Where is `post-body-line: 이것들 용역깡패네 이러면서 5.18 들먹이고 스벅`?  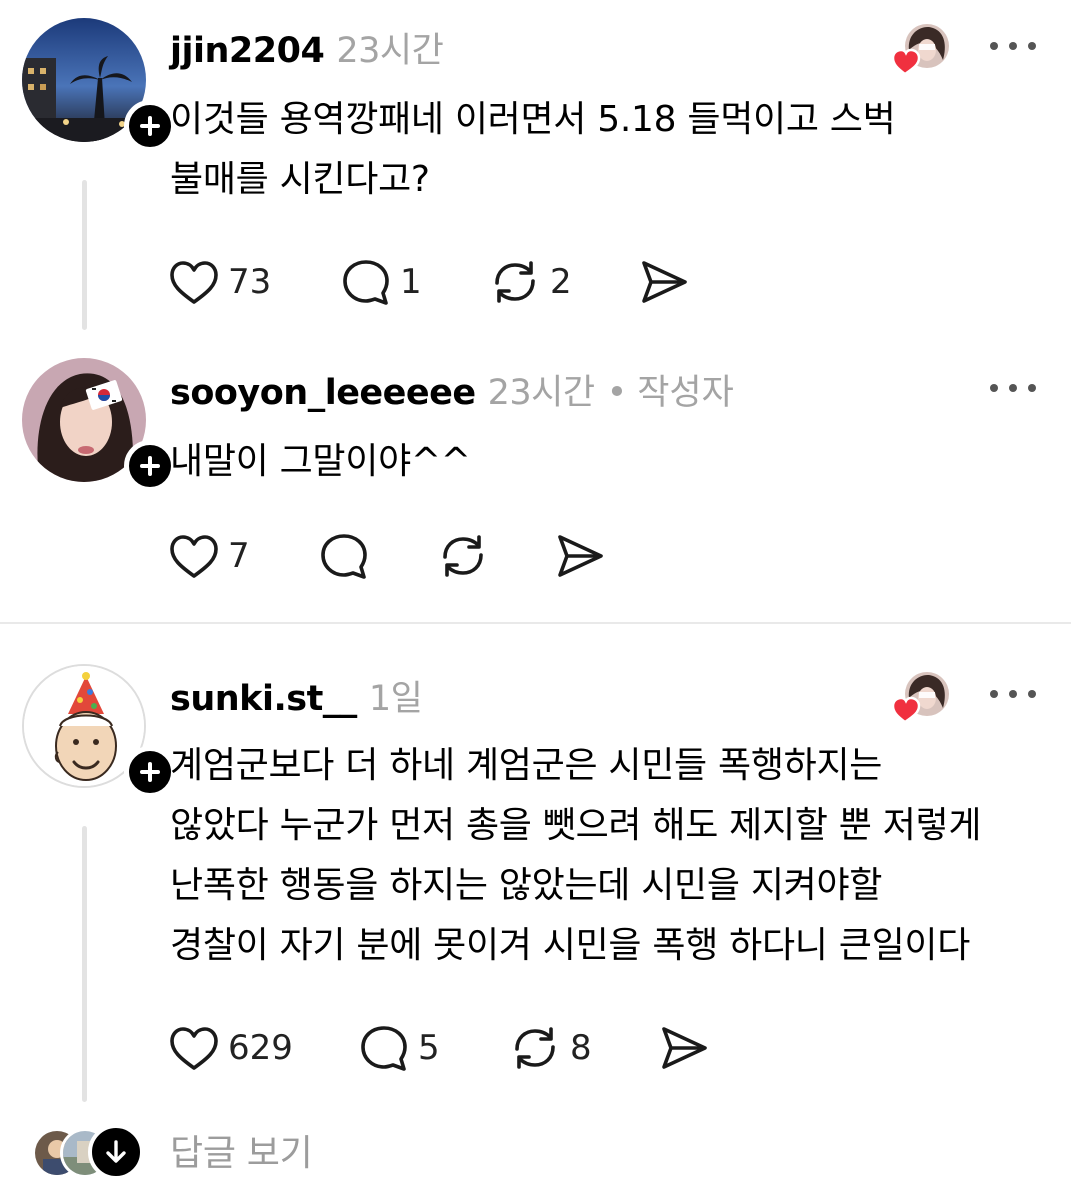 post-body-line: 이것들 용역깡패네 이러면서 5.18 들먹이고 스벅 is located at coordinates (533, 119).